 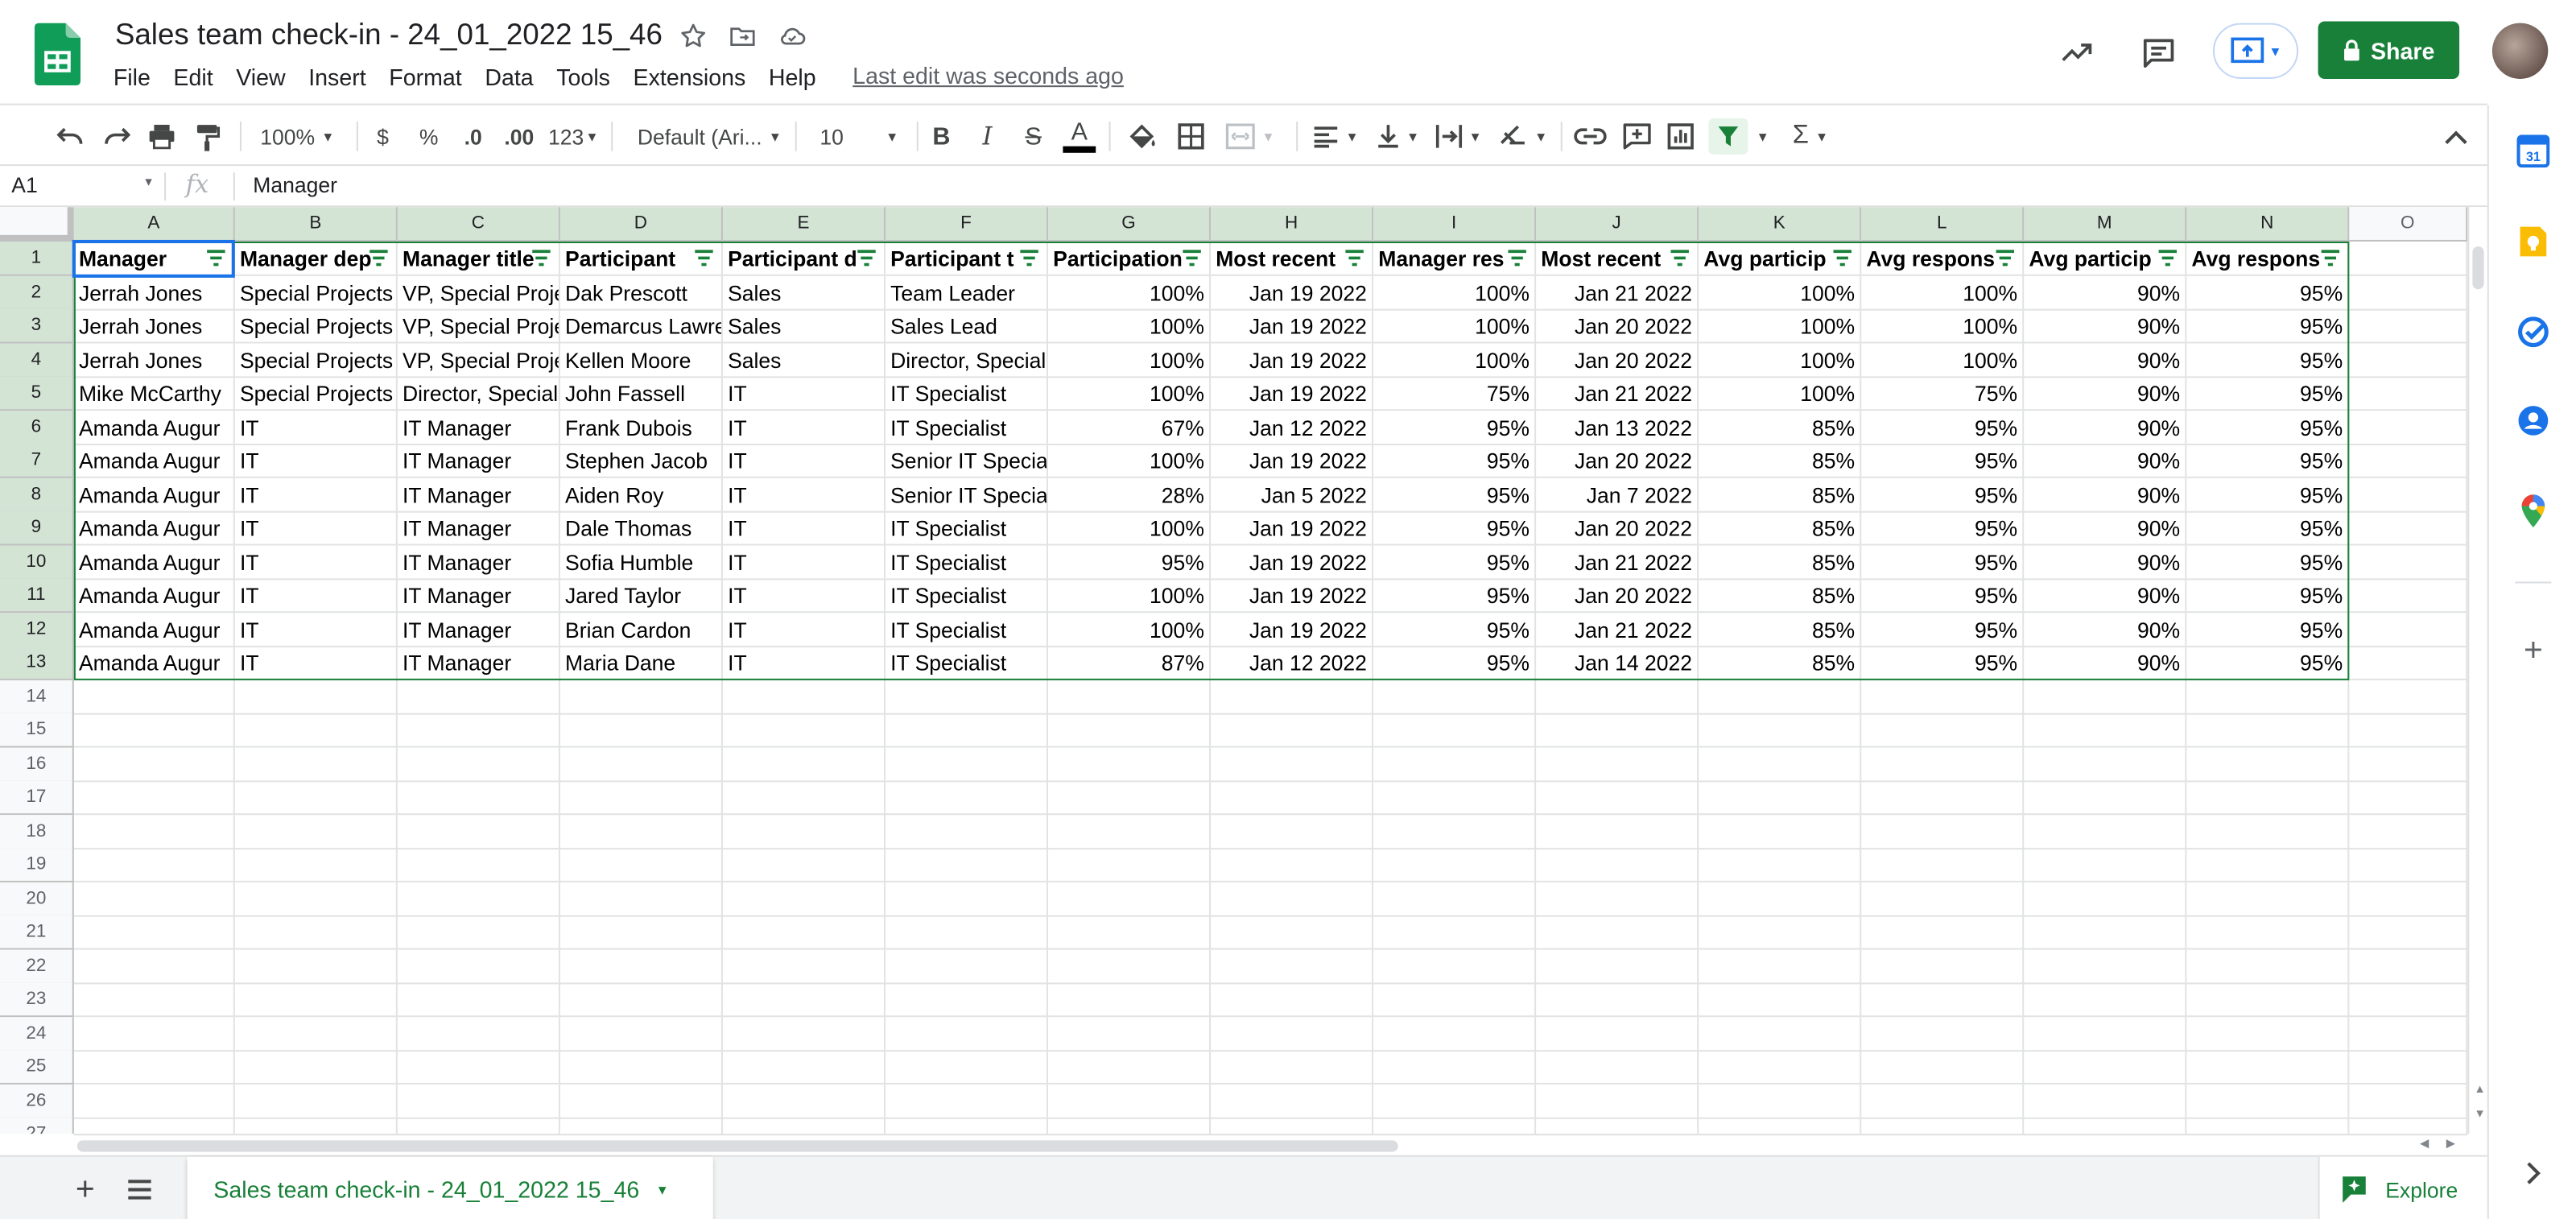 I want to click on table-cell: Jan 5 2022, so click(x=1292, y=495).